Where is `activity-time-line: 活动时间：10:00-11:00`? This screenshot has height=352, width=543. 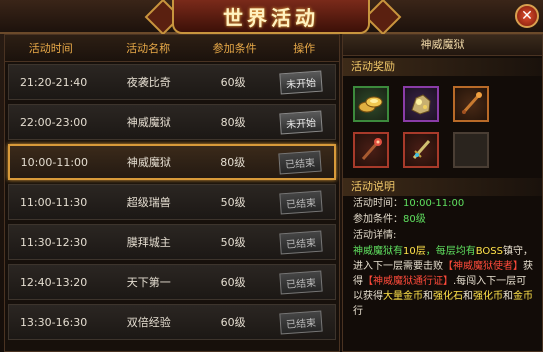 activity-time-line: 活动时间：10:00-11:00 is located at coordinates (442, 204).